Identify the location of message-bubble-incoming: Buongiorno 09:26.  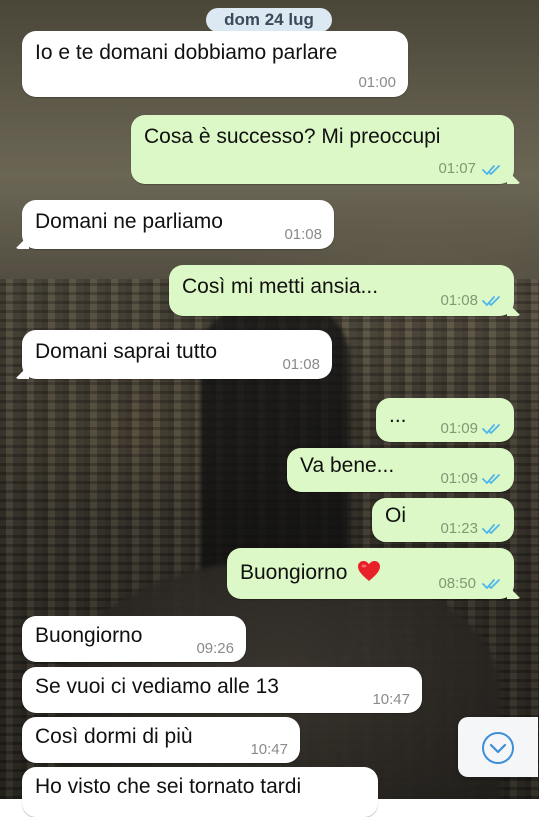
(134, 639).